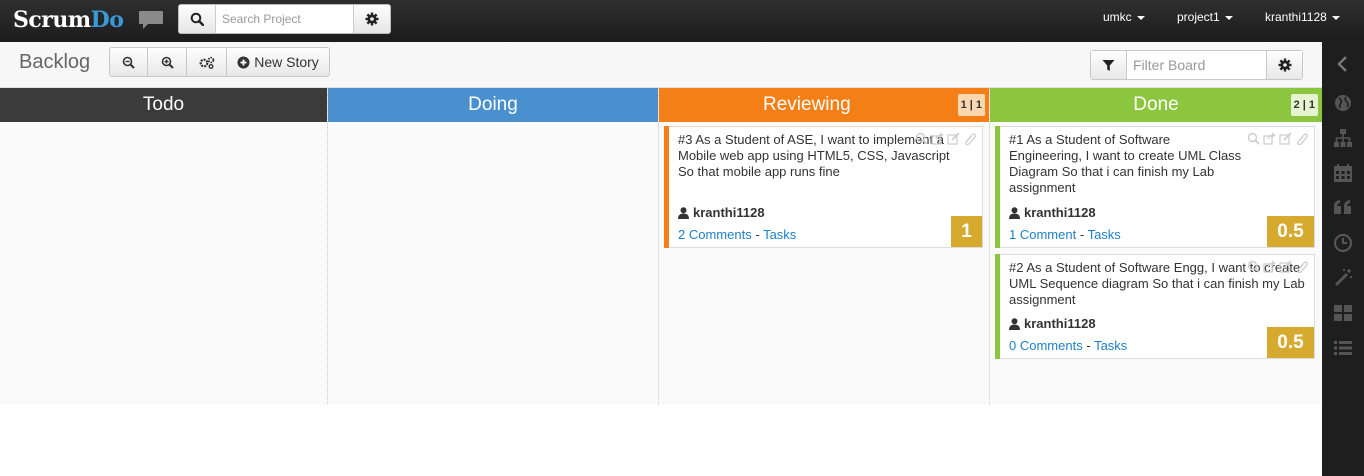 The image size is (1364, 476). What do you see at coordinates (966, 231) in the screenshot?
I see `story-points: 1` at bounding box center [966, 231].